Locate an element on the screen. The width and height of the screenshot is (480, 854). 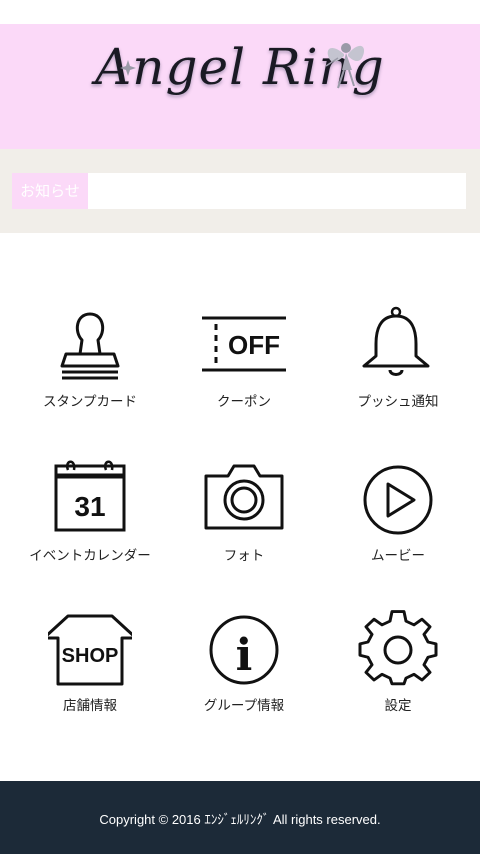
menu-stamp-card: スタンプカード is located at coordinates (90, 374).